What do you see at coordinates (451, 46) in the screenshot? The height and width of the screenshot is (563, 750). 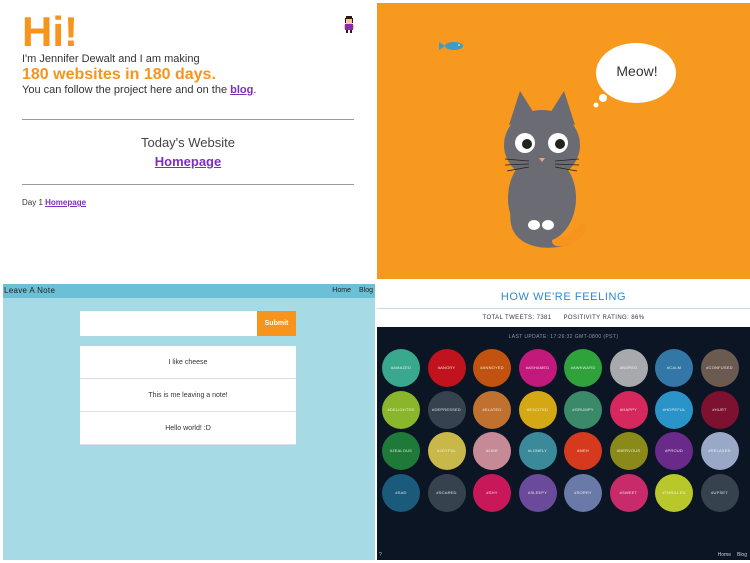 I see `fish-icon` at bounding box center [451, 46].